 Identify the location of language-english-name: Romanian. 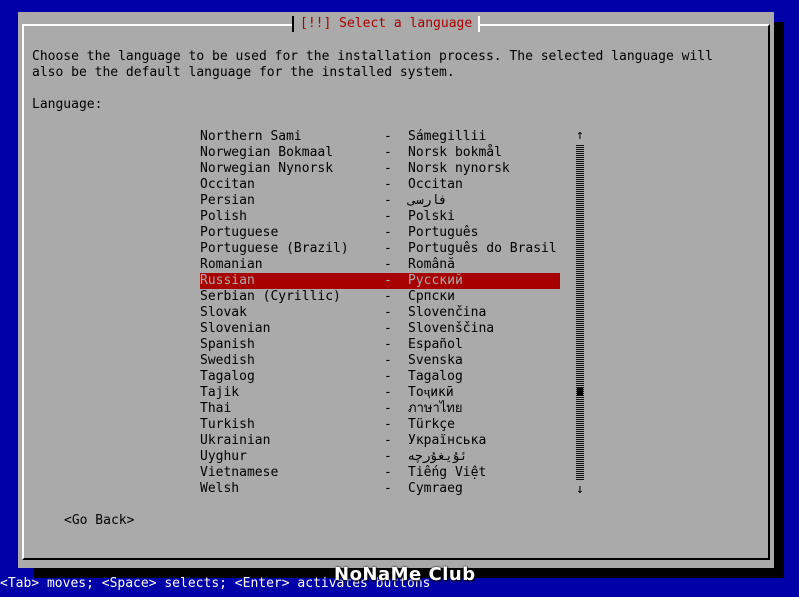
(231, 264).